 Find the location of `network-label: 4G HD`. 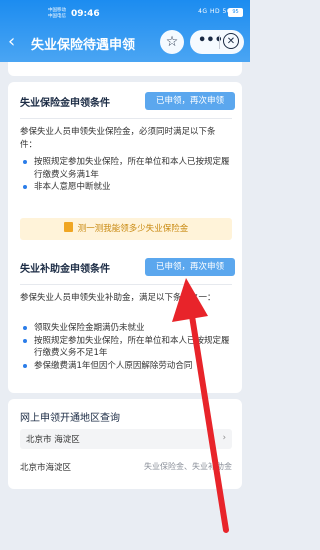

network-label: 4G HD is located at coordinates (209, 11).